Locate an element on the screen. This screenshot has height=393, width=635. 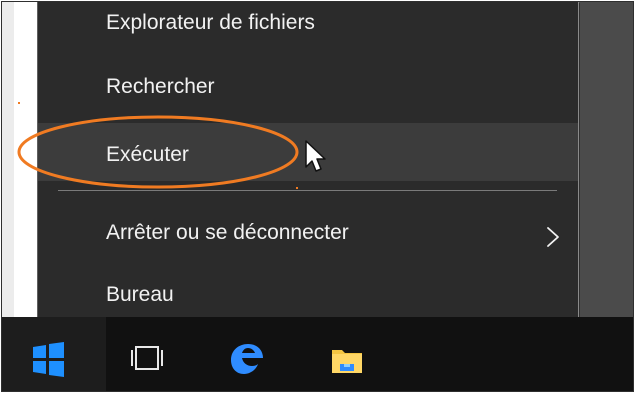
task-view-icon is located at coordinates (147, 359).